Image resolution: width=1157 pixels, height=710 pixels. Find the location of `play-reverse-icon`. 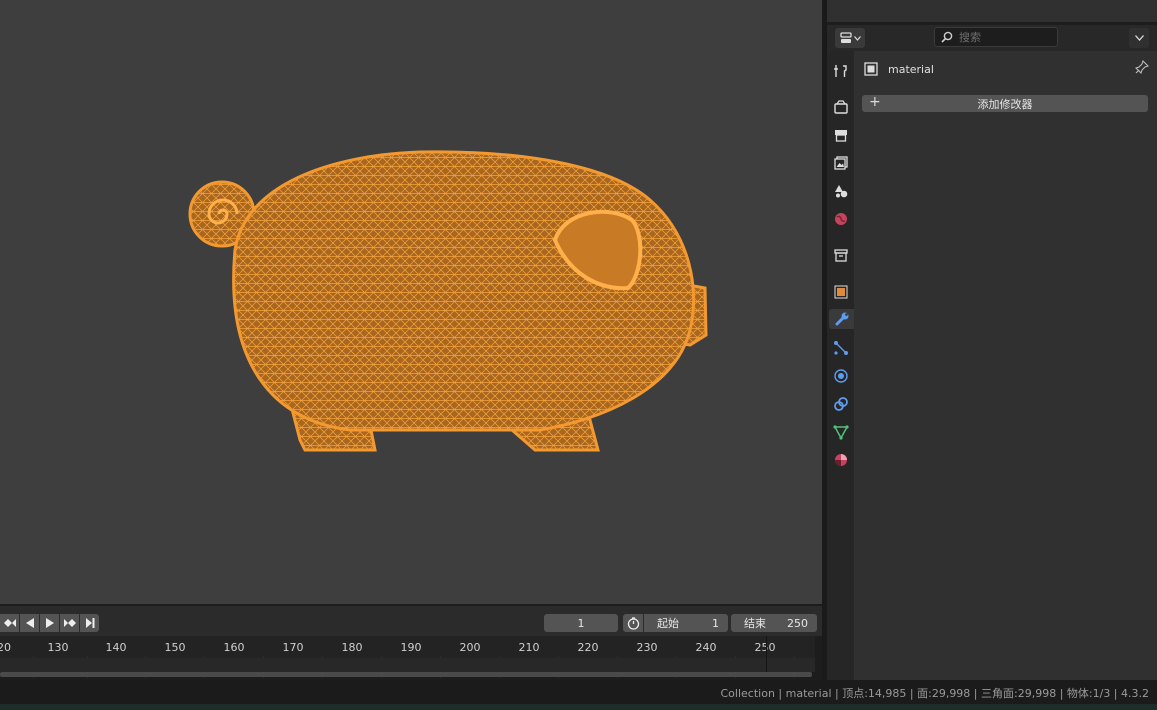

play-reverse-icon is located at coordinates (29, 623).